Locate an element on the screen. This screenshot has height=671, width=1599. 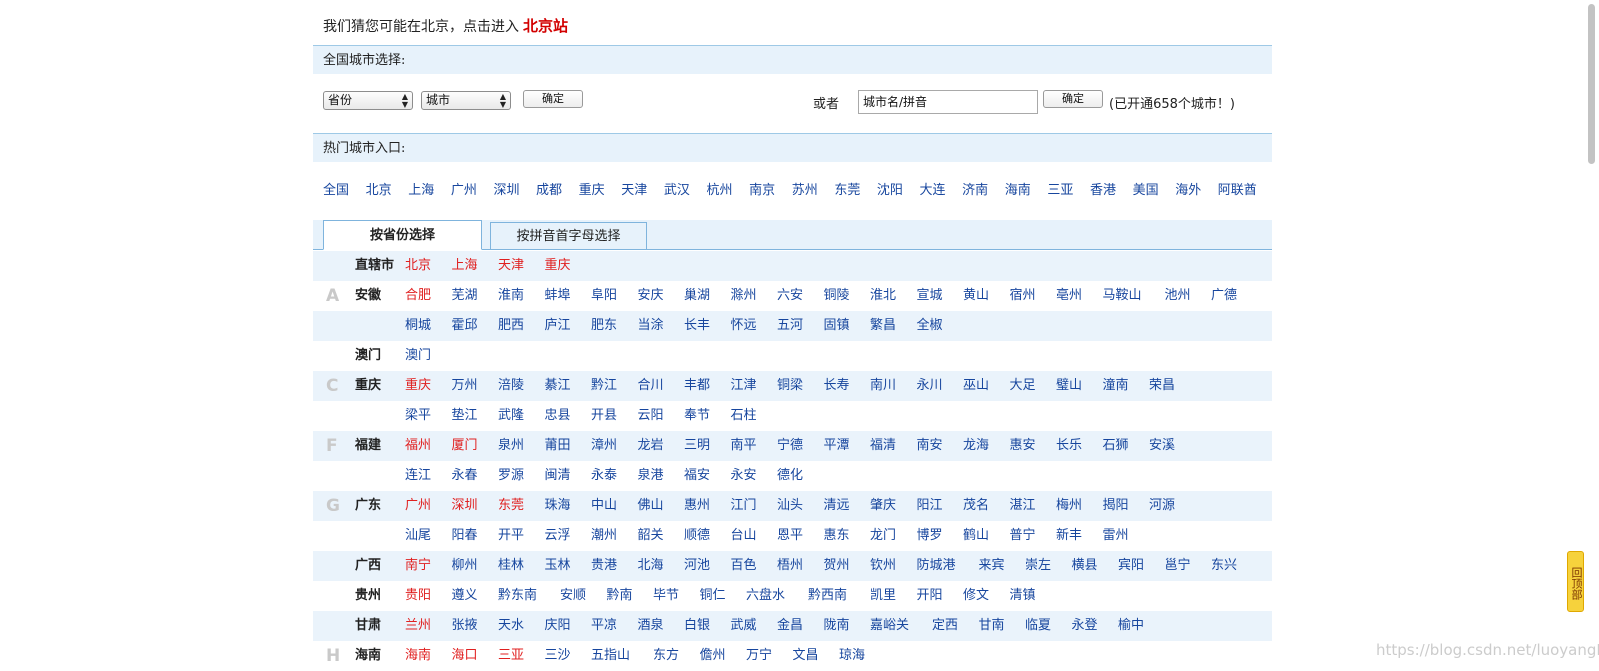
city-link: 安顺 is located at coordinates (583, 596).